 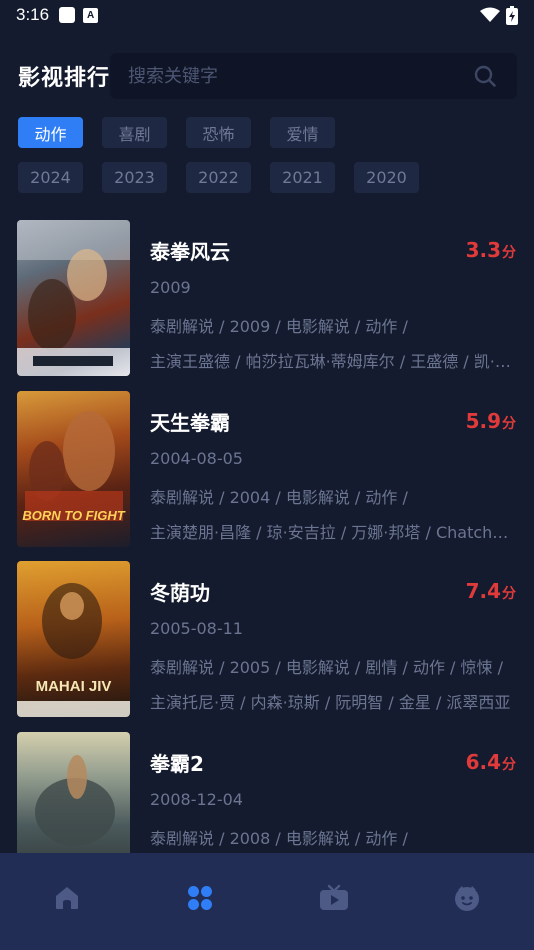 What do you see at coordinates (334, 361) in the screenshot?
I see `movie-cast: 主演王盛德 / 帕莎拉瓦琳·蒂姆库尔 / 王盛德 / 凯·瓦拉瓦特` at bounding box center [334, 361].